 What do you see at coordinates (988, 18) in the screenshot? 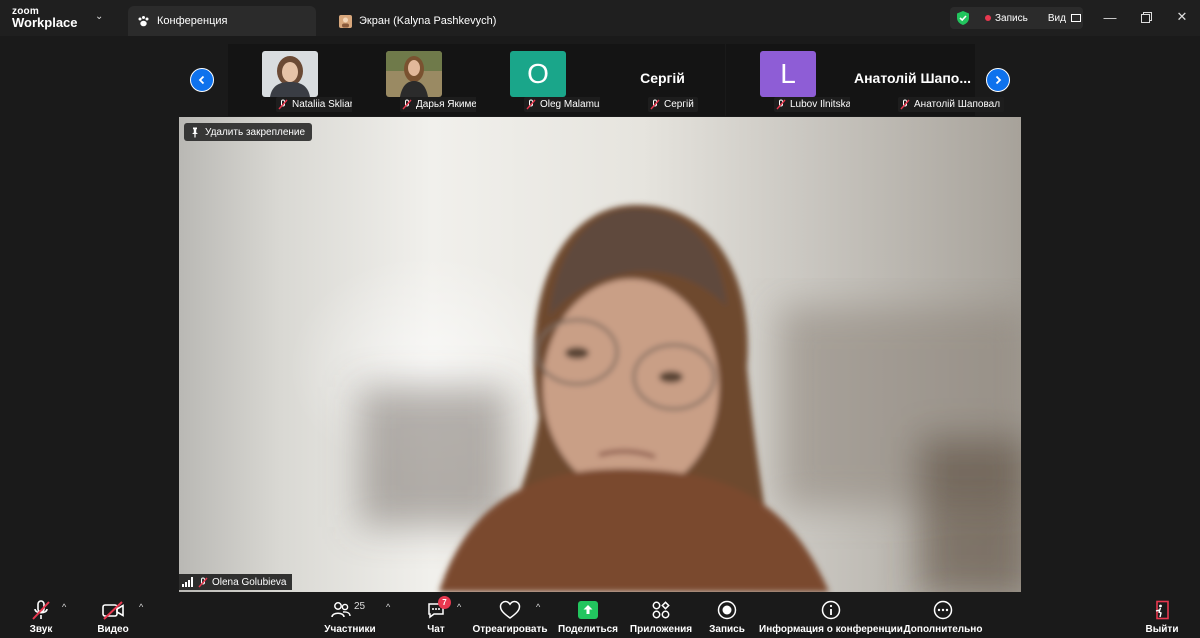
I see `record-dot-icon` at bounding box center [988, 18].